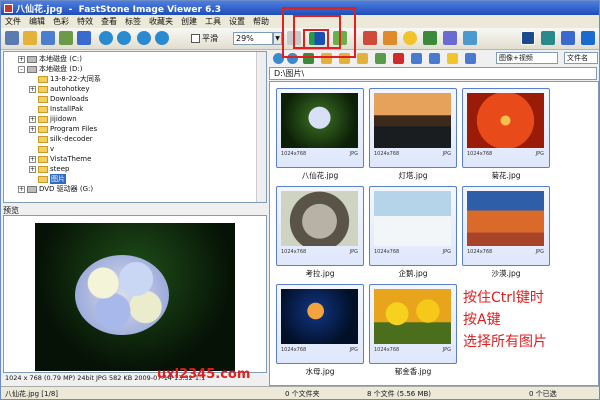 The image size is (600, 400). I want to click on tree-item-label: 13-8-22-大同系, so click(75, 79).